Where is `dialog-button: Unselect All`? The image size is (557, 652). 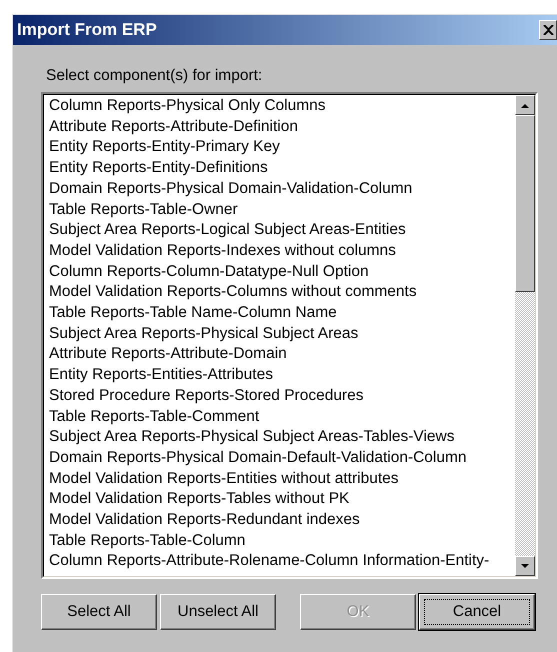
dialog-button: Unselect All is located at coordinates (218, 612).